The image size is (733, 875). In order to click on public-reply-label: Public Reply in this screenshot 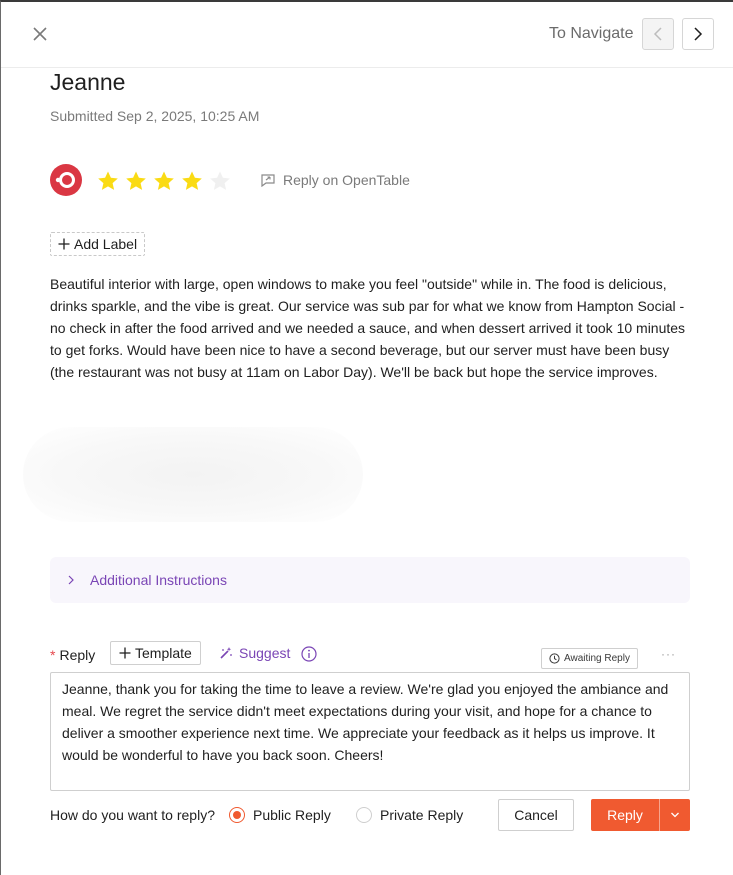, I will do `click(292, 815)`.